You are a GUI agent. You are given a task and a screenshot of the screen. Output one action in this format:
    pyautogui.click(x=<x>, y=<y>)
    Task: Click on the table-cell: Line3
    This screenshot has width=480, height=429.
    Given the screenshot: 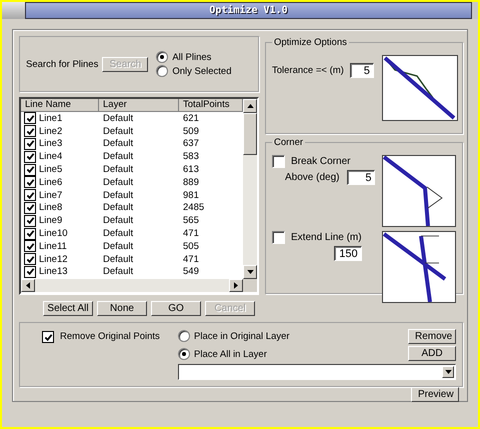 What is the action you would take?
    pyautogui.click(x=50, y=144)
    